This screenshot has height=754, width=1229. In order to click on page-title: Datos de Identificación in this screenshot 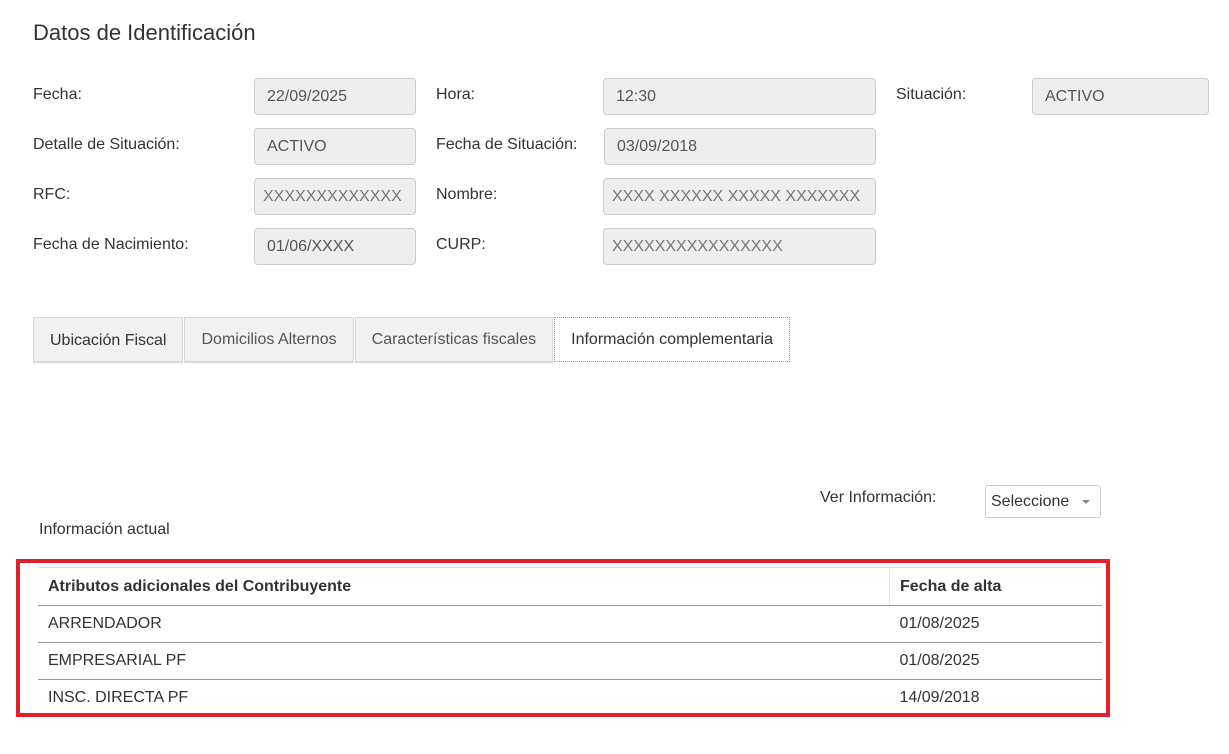, I will do `click(144, 32)`.